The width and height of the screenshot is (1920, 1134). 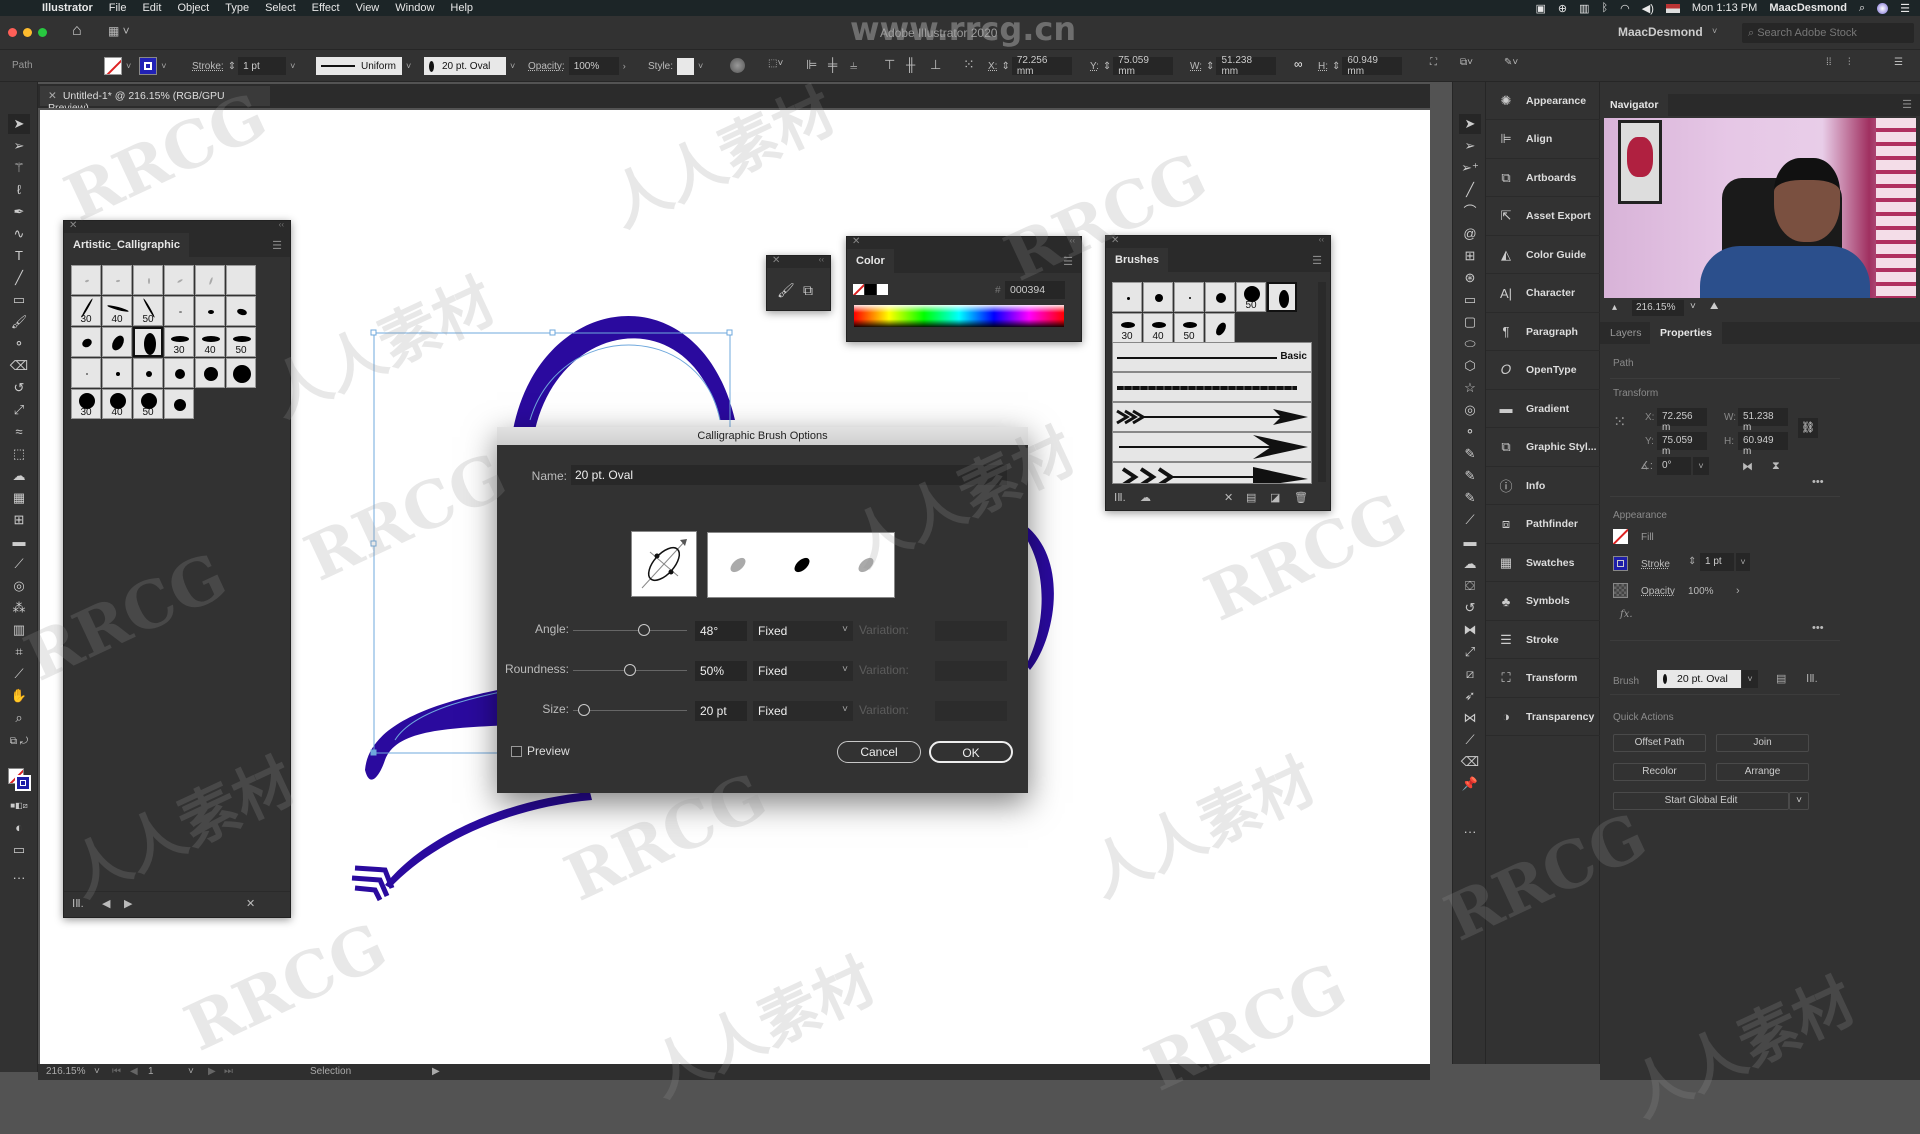 I want to click on navigator-zoom-field: 216.15%, so click(x=1658, y=308).